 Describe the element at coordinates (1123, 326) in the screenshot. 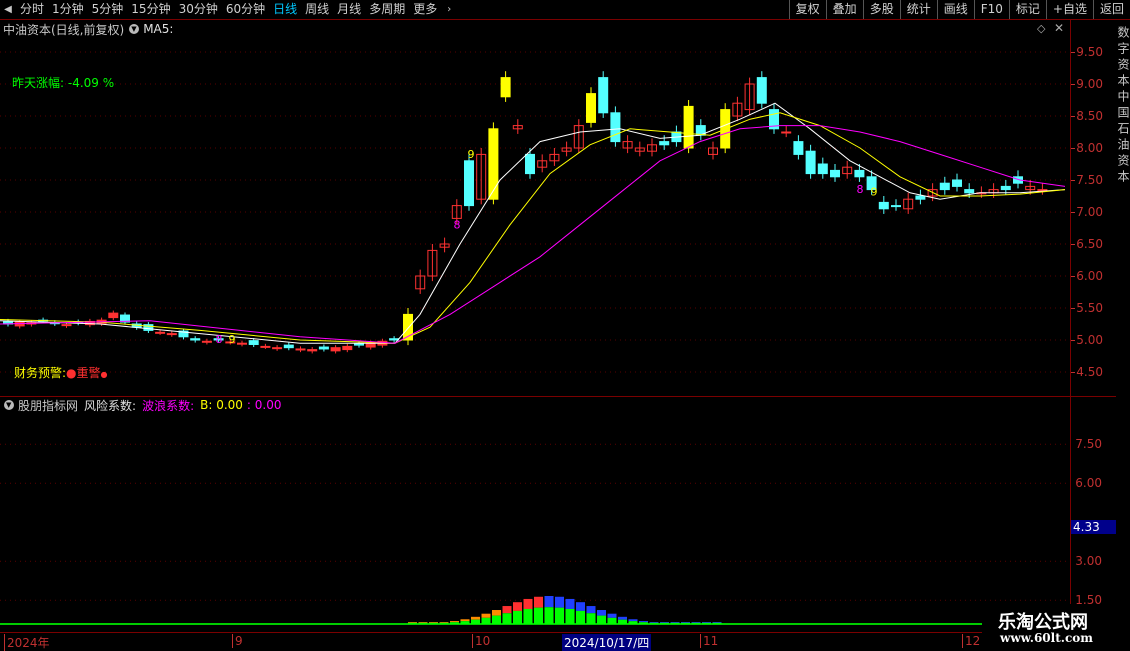

I see `side-info-strip: 数字资本中国石油资本` at that location.